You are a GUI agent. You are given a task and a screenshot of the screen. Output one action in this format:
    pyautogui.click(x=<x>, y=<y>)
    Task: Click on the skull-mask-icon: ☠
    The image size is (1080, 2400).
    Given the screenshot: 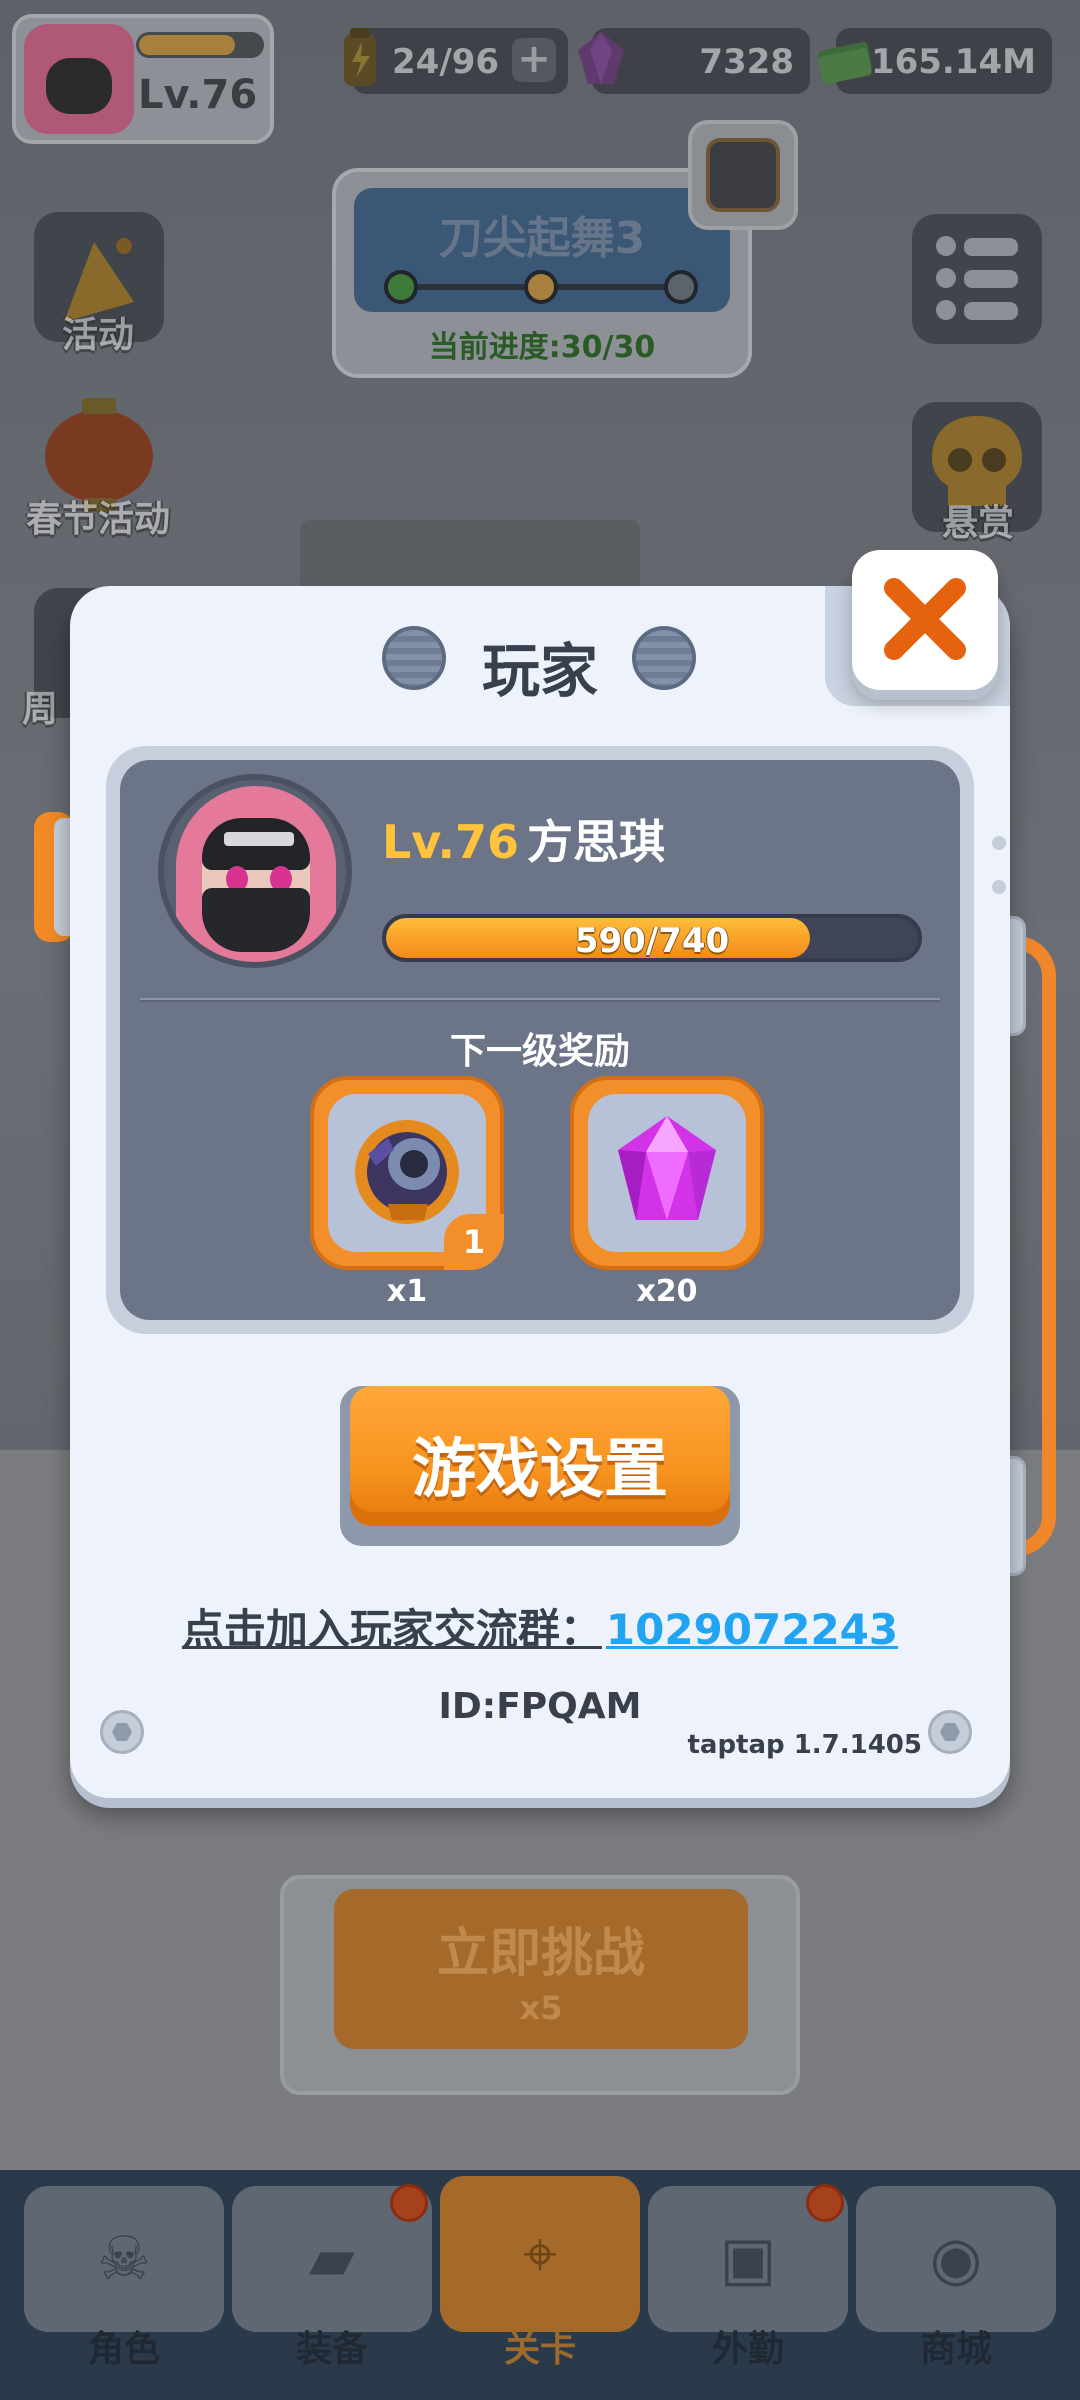 What is the action you would take?
    pyautogui.click(x=124, y=2259)
    